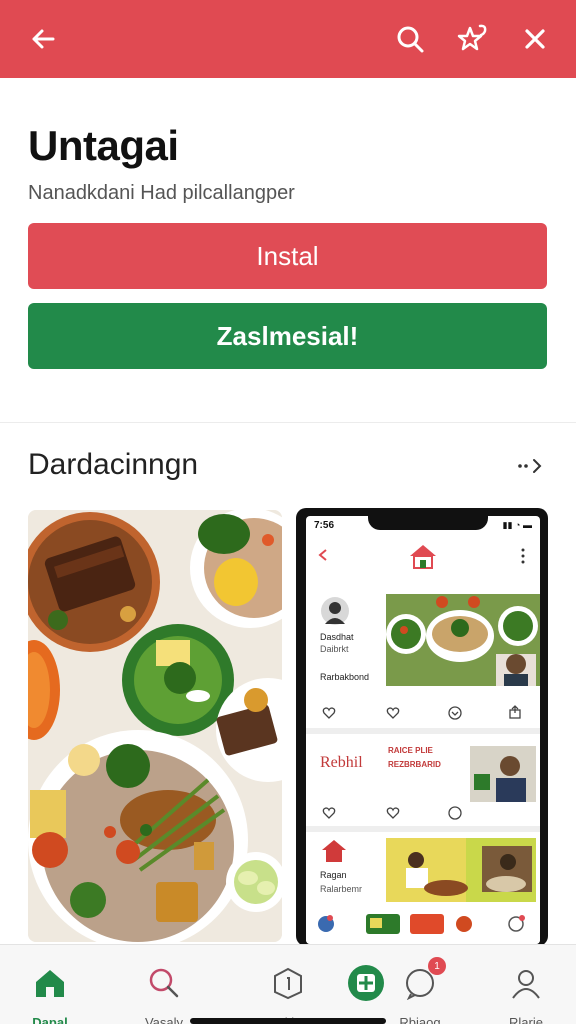  I want to click on nav-item-profile: Rlarie, so click(526, 989).